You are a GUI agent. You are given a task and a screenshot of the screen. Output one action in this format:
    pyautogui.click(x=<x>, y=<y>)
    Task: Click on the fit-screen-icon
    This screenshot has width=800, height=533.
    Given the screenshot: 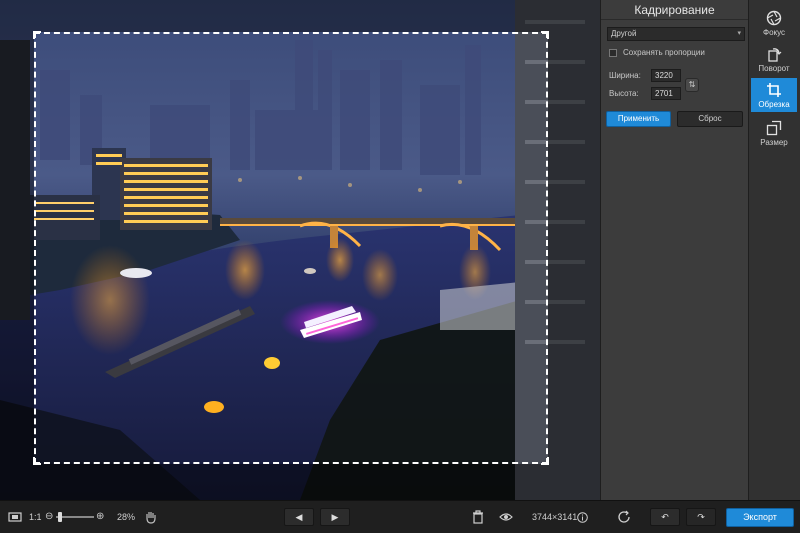 What is the action you would take?
    pyautogui.click(x=15, y=517)
    